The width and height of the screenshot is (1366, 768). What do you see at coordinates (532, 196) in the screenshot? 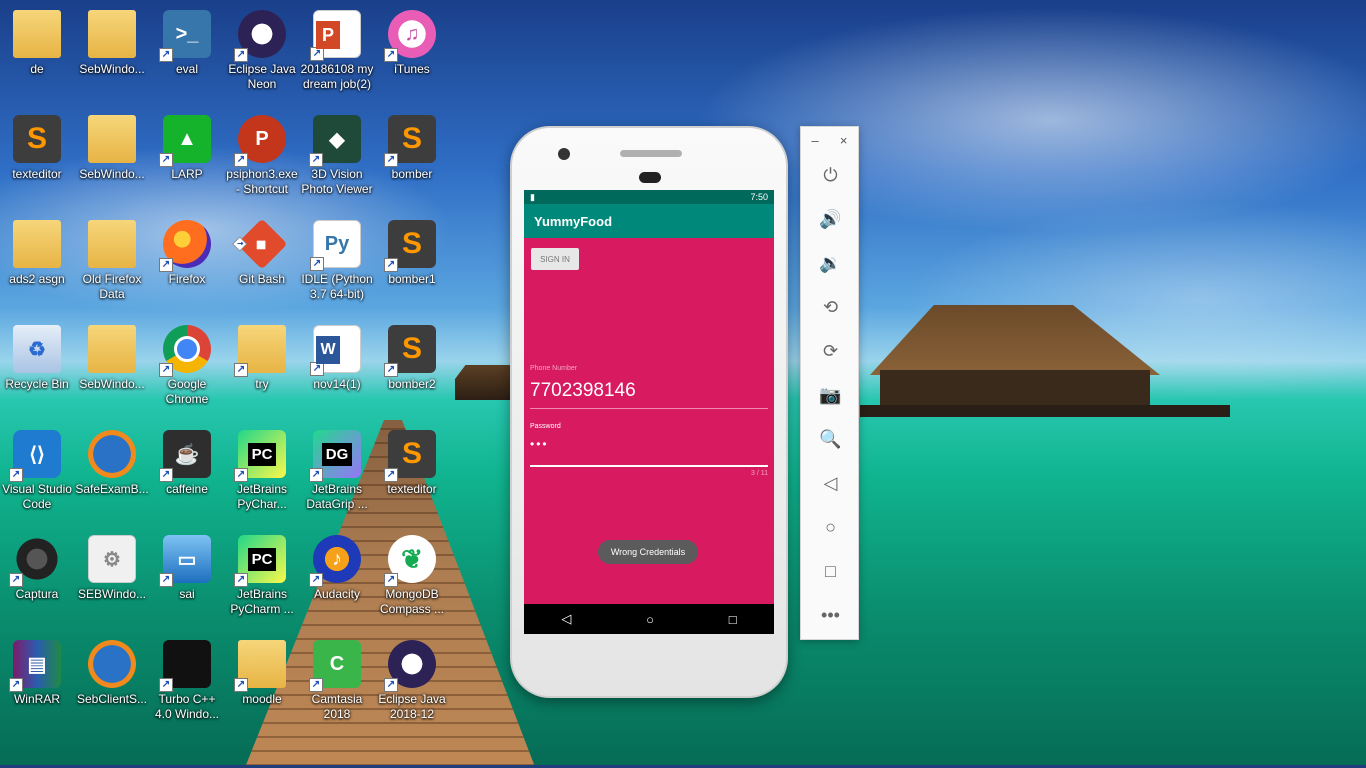
I see `sim-icon: ▮` at bounding box center [532, 196].